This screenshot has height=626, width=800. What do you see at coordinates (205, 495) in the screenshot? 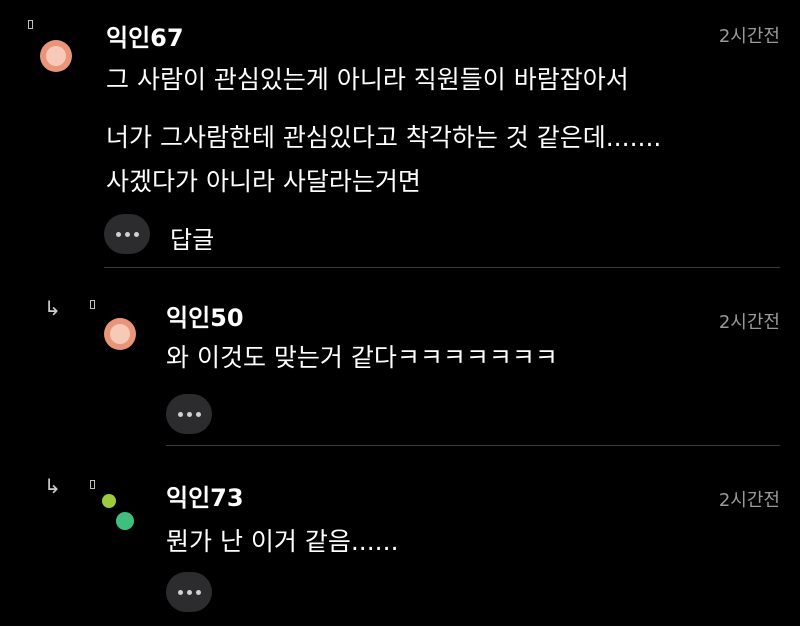
I see `comment-author: 익인73` at bounding box center [205, 495].